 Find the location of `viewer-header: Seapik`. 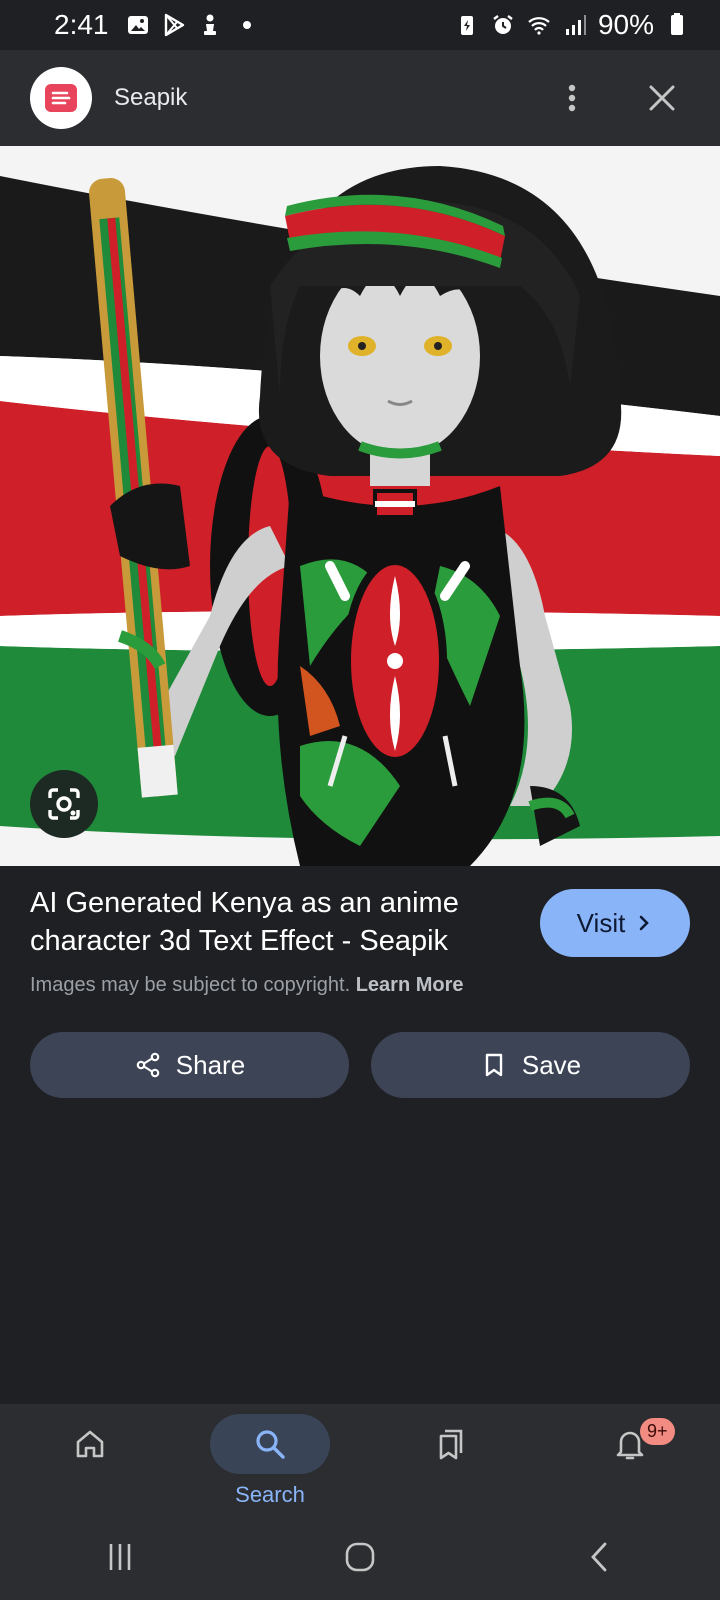

viewer-header: Seapik is located at coordinates (360, 98).